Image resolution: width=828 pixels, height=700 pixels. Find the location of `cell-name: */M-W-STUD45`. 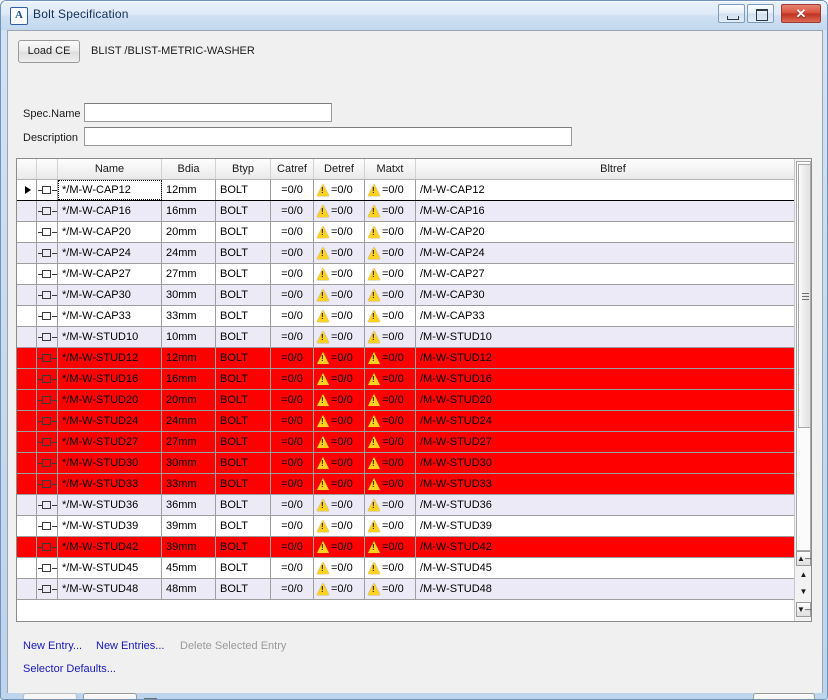

cell-name: */M-W-STUD45 is located at coordinates (110, 568).